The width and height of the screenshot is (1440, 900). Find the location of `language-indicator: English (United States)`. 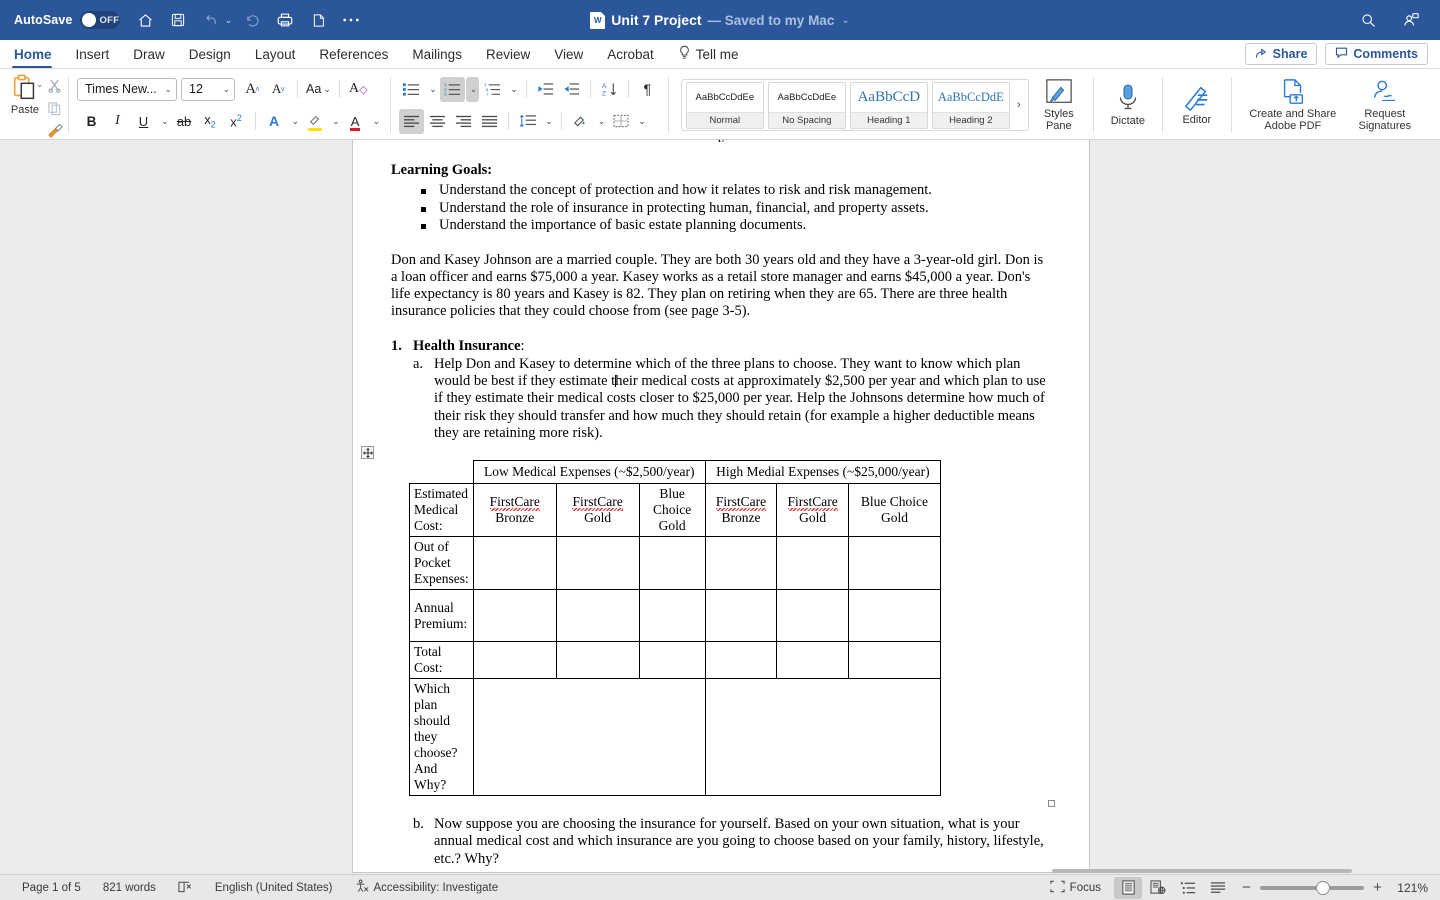

language-indicator: English (United States) is located at coordinates (274, 888).